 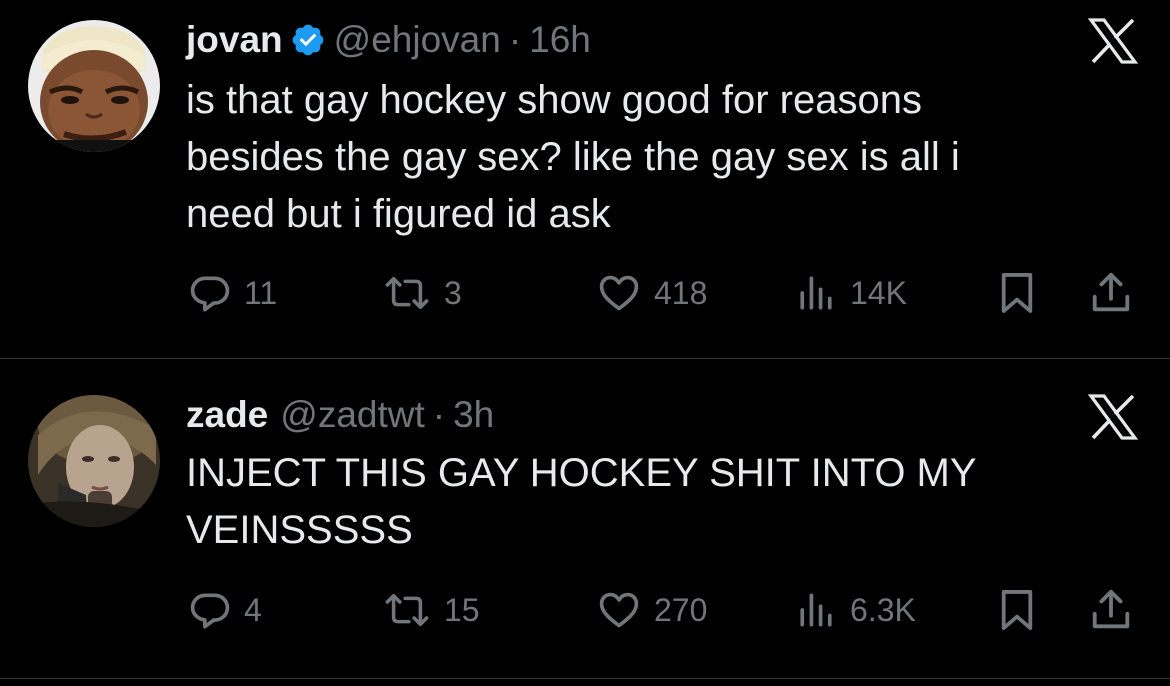 I want to click on view-count: 14K, so click(x=878, y=292).